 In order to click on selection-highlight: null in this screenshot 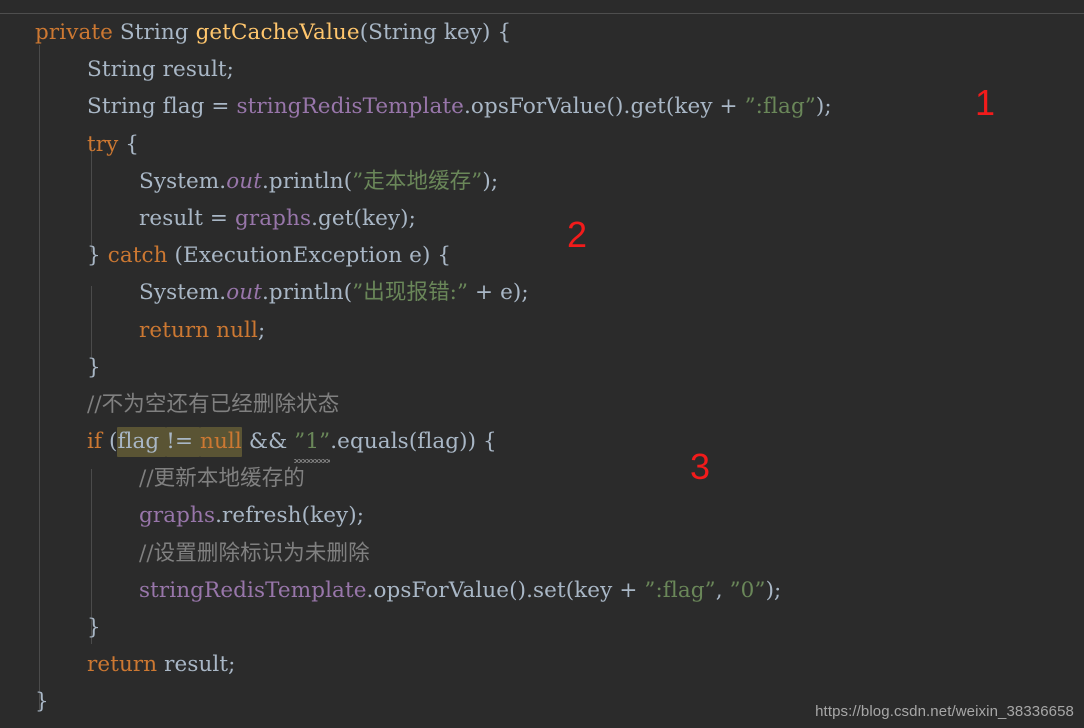, I will do `click(221, 442)`.